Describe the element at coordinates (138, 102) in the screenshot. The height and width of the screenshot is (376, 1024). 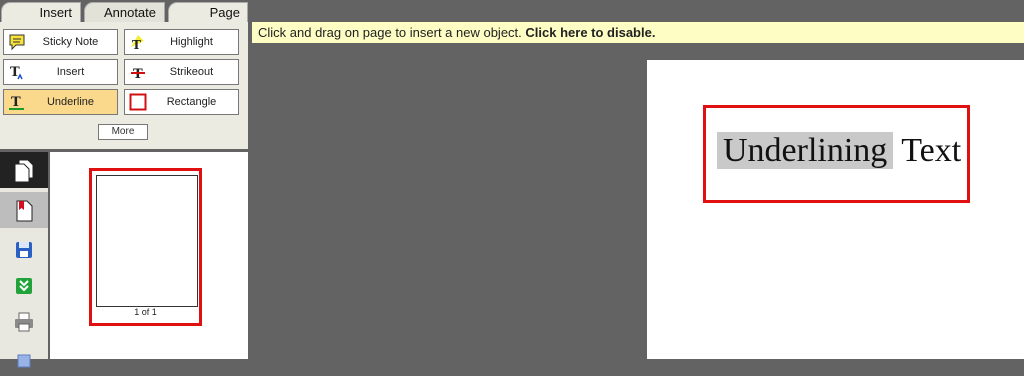
I see `rectangle-icon` at that location.